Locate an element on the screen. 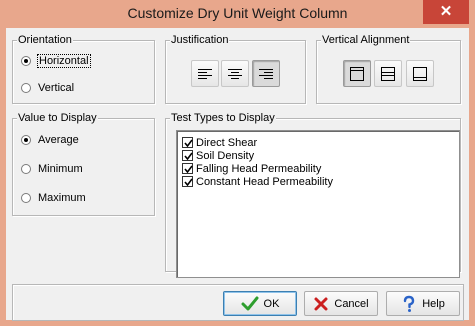  align-top-icon is located at coordinates (357, 73).